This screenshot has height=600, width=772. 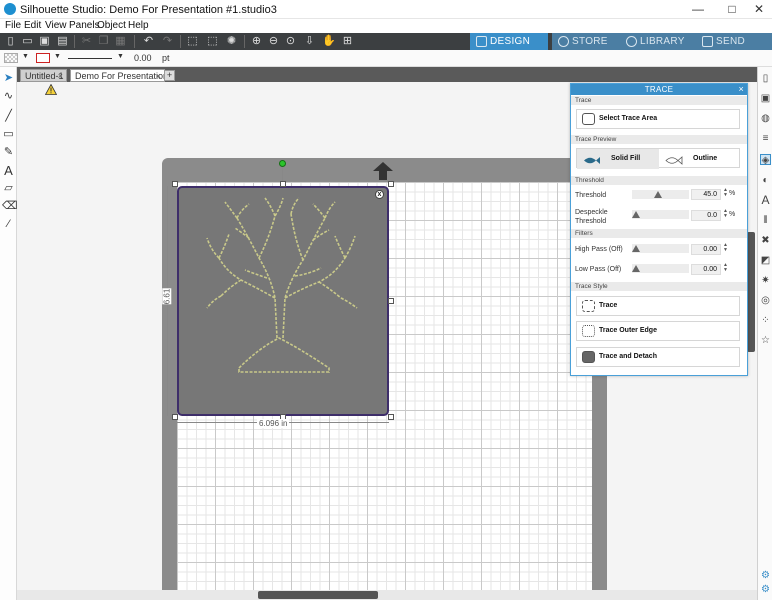 What do you see at coordinates (256, 41) in the screenshot?
I see `zoom-in-icon: ⊕` at bounding box center [256, 41].